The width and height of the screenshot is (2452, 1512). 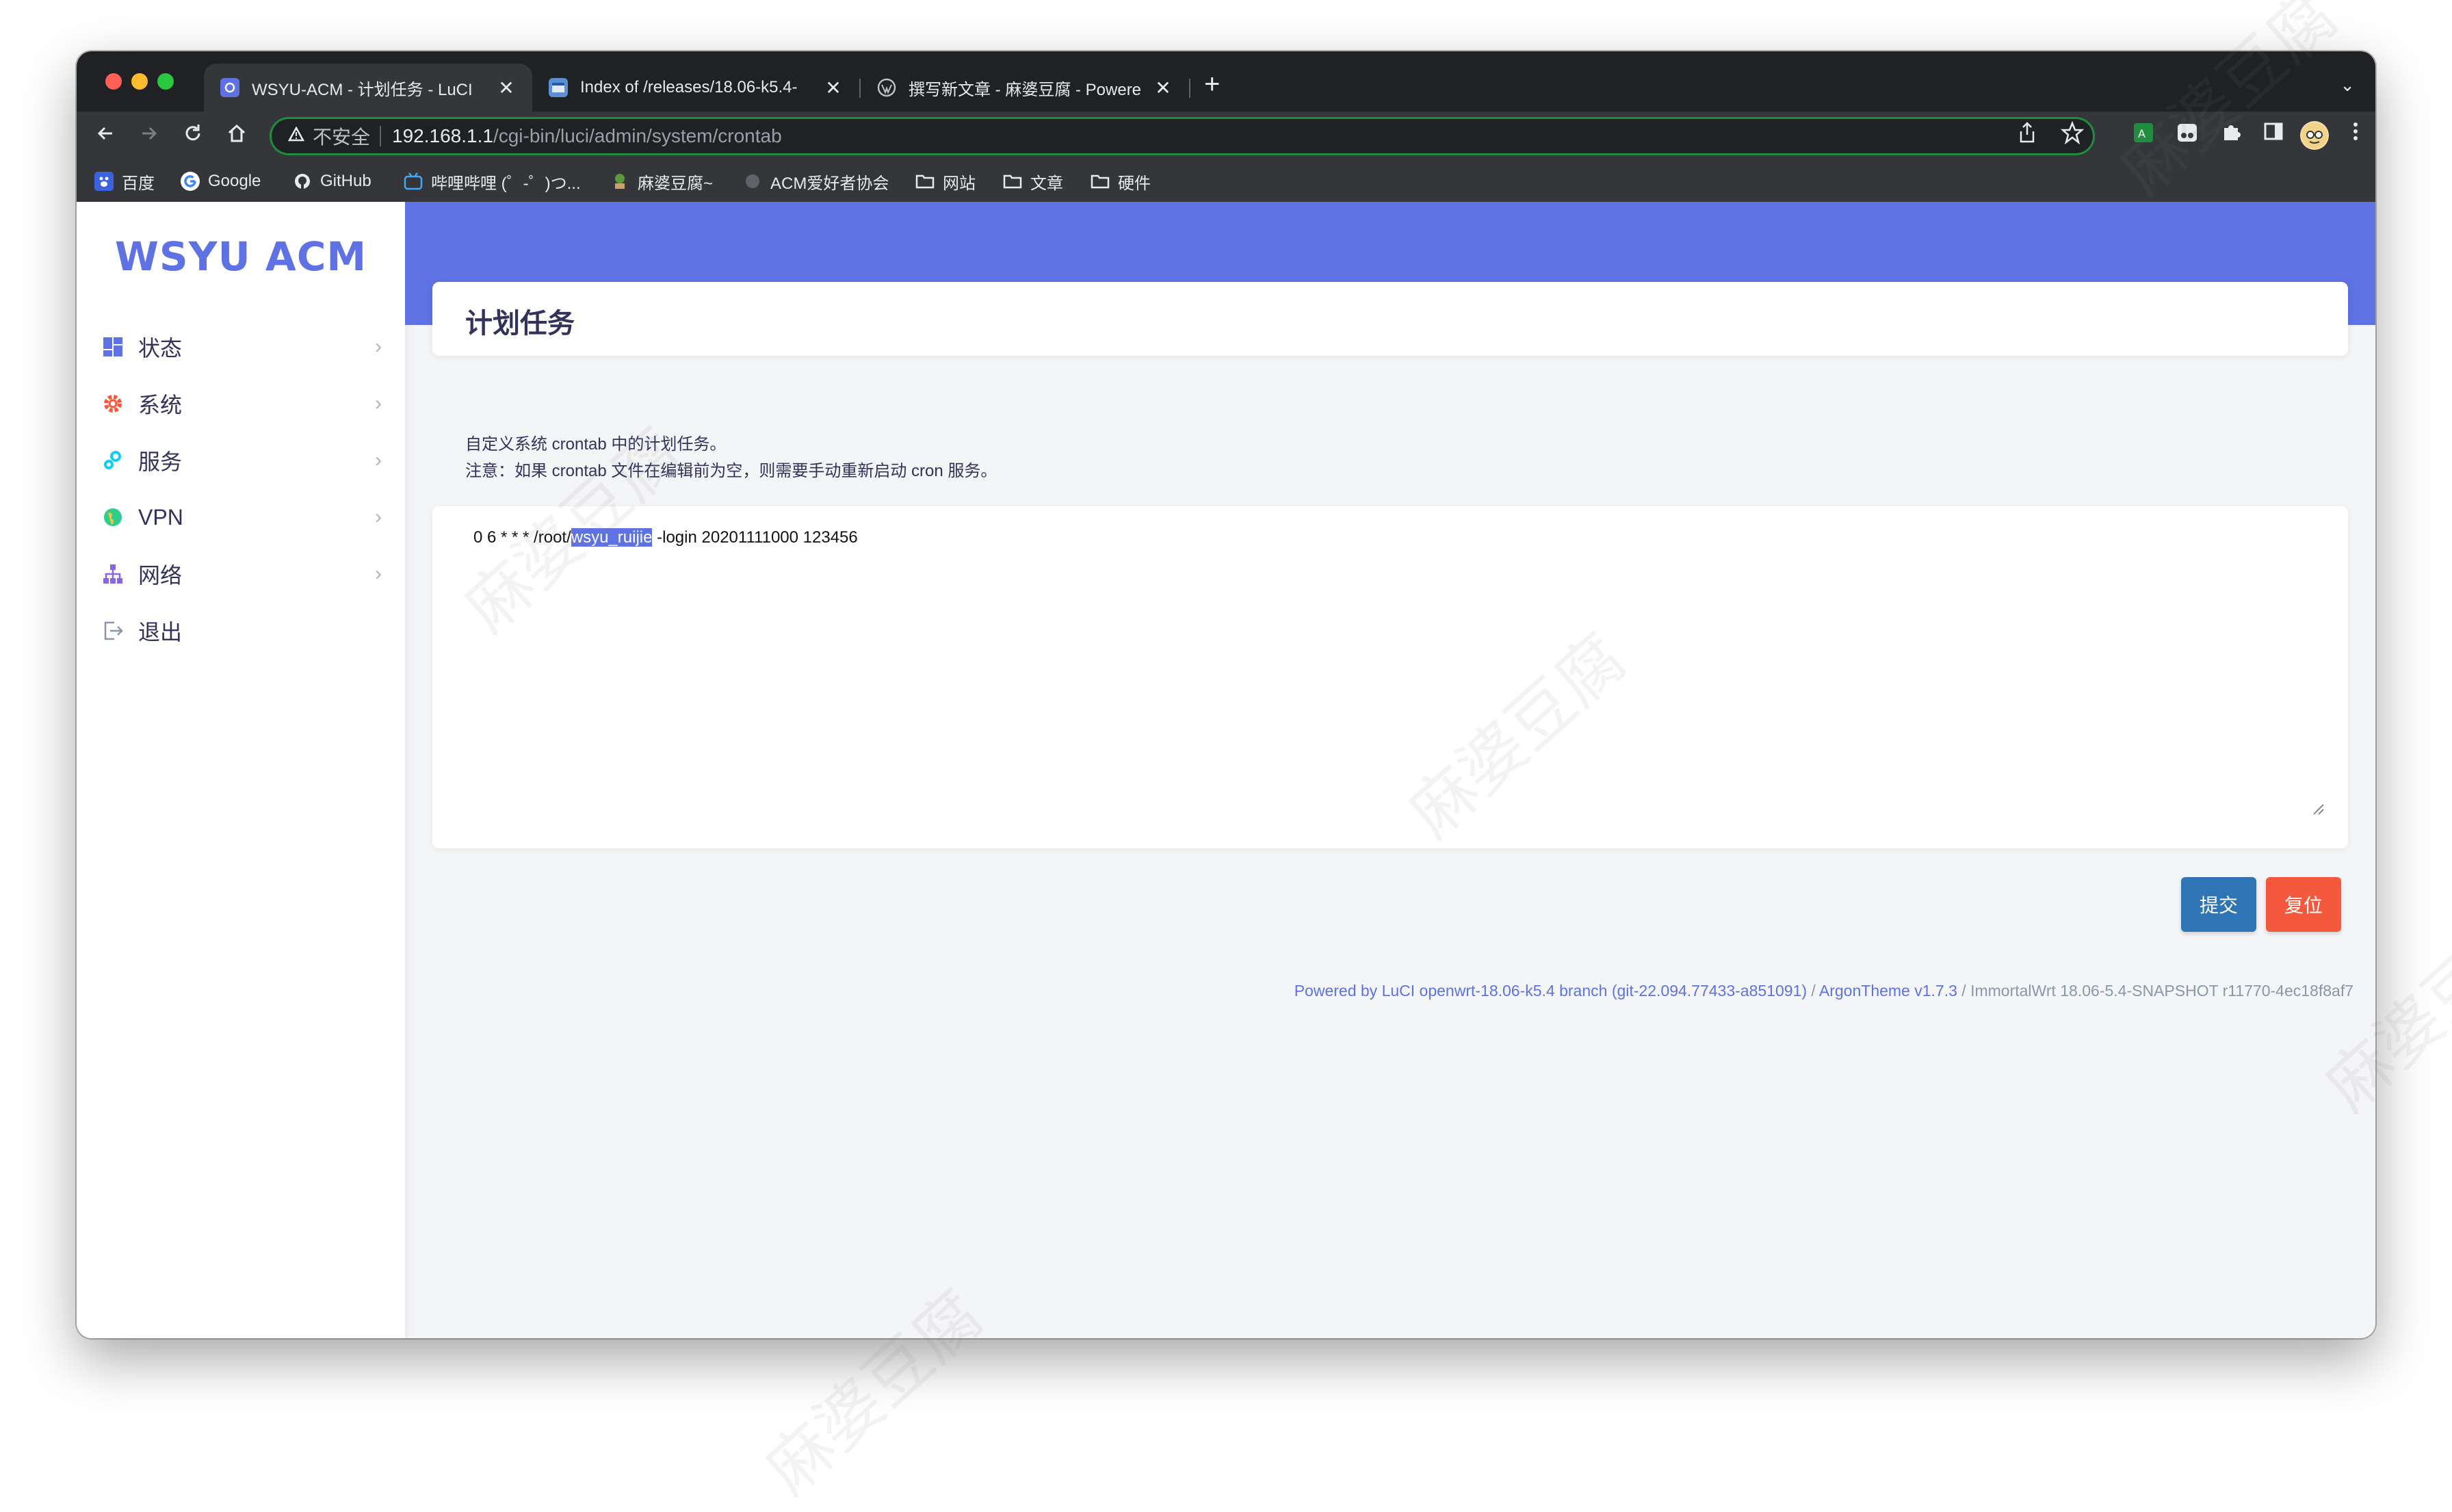 What do you see at coordinates (234, 181) in the screenshot?
I see `bookmark-label: Google` at bounding box center [234, 181].